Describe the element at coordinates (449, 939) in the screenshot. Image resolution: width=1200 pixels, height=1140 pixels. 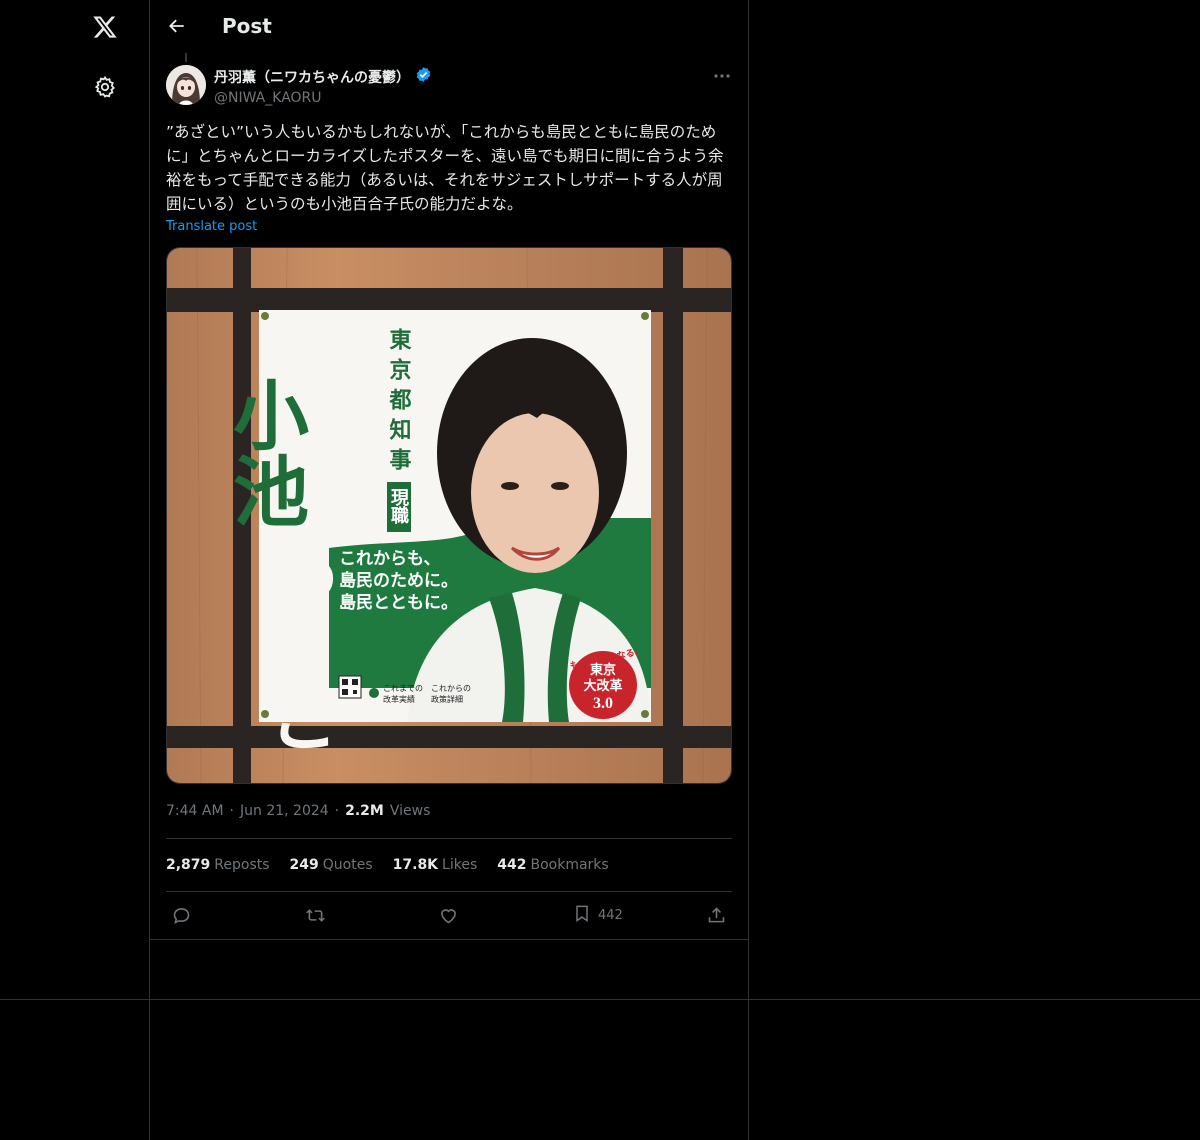
I see `post-bottom-divider` at that location.